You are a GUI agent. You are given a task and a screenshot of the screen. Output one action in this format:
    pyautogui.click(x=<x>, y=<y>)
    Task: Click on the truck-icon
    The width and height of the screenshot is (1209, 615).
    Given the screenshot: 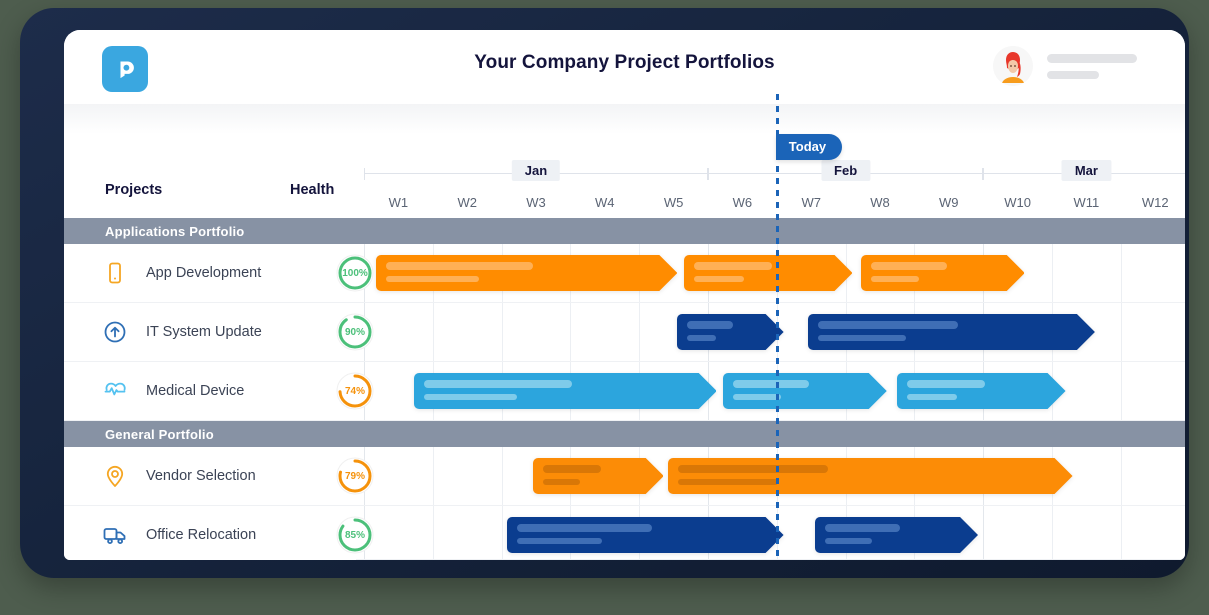 What is the action you would take?
    pyautogui.click(x=114, y=536)
    